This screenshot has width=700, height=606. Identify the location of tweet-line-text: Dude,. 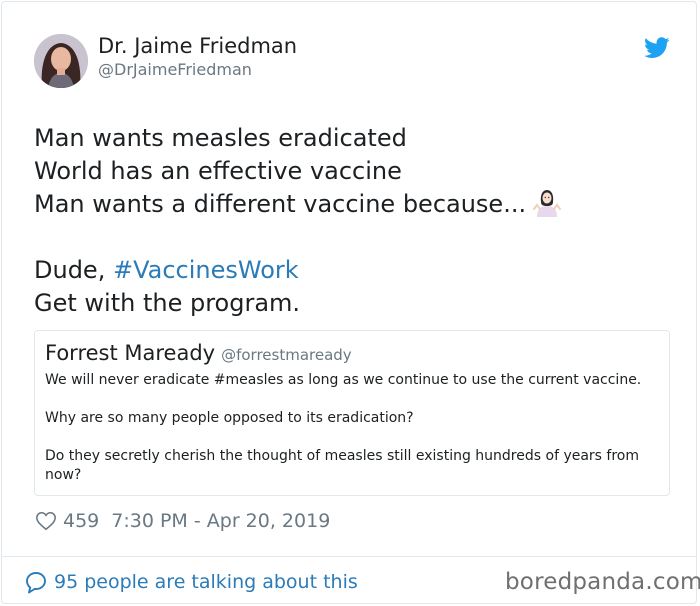
(73, 270).